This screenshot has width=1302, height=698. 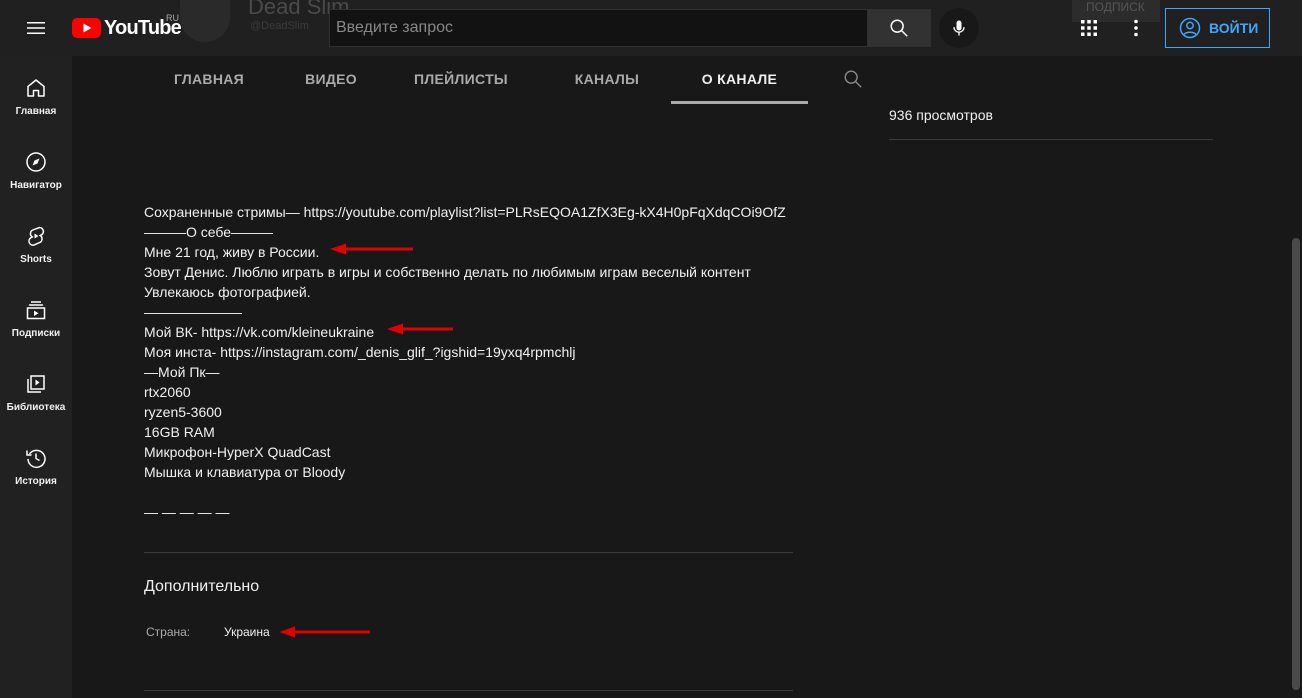 What do you see at coordinates (183, 412) in the screenshot?
I see `description-line: ryzen5-3600` at bounding box center [183, 412].